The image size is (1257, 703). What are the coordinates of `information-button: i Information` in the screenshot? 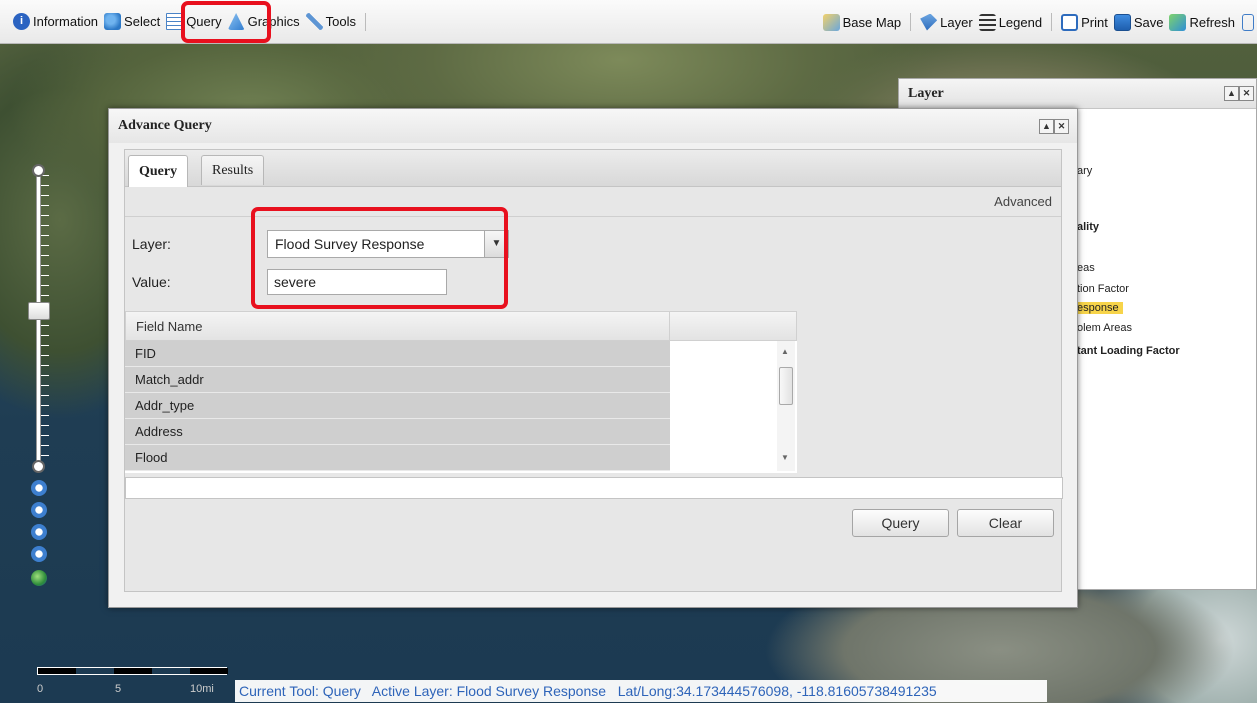 It's located at (55, 22).